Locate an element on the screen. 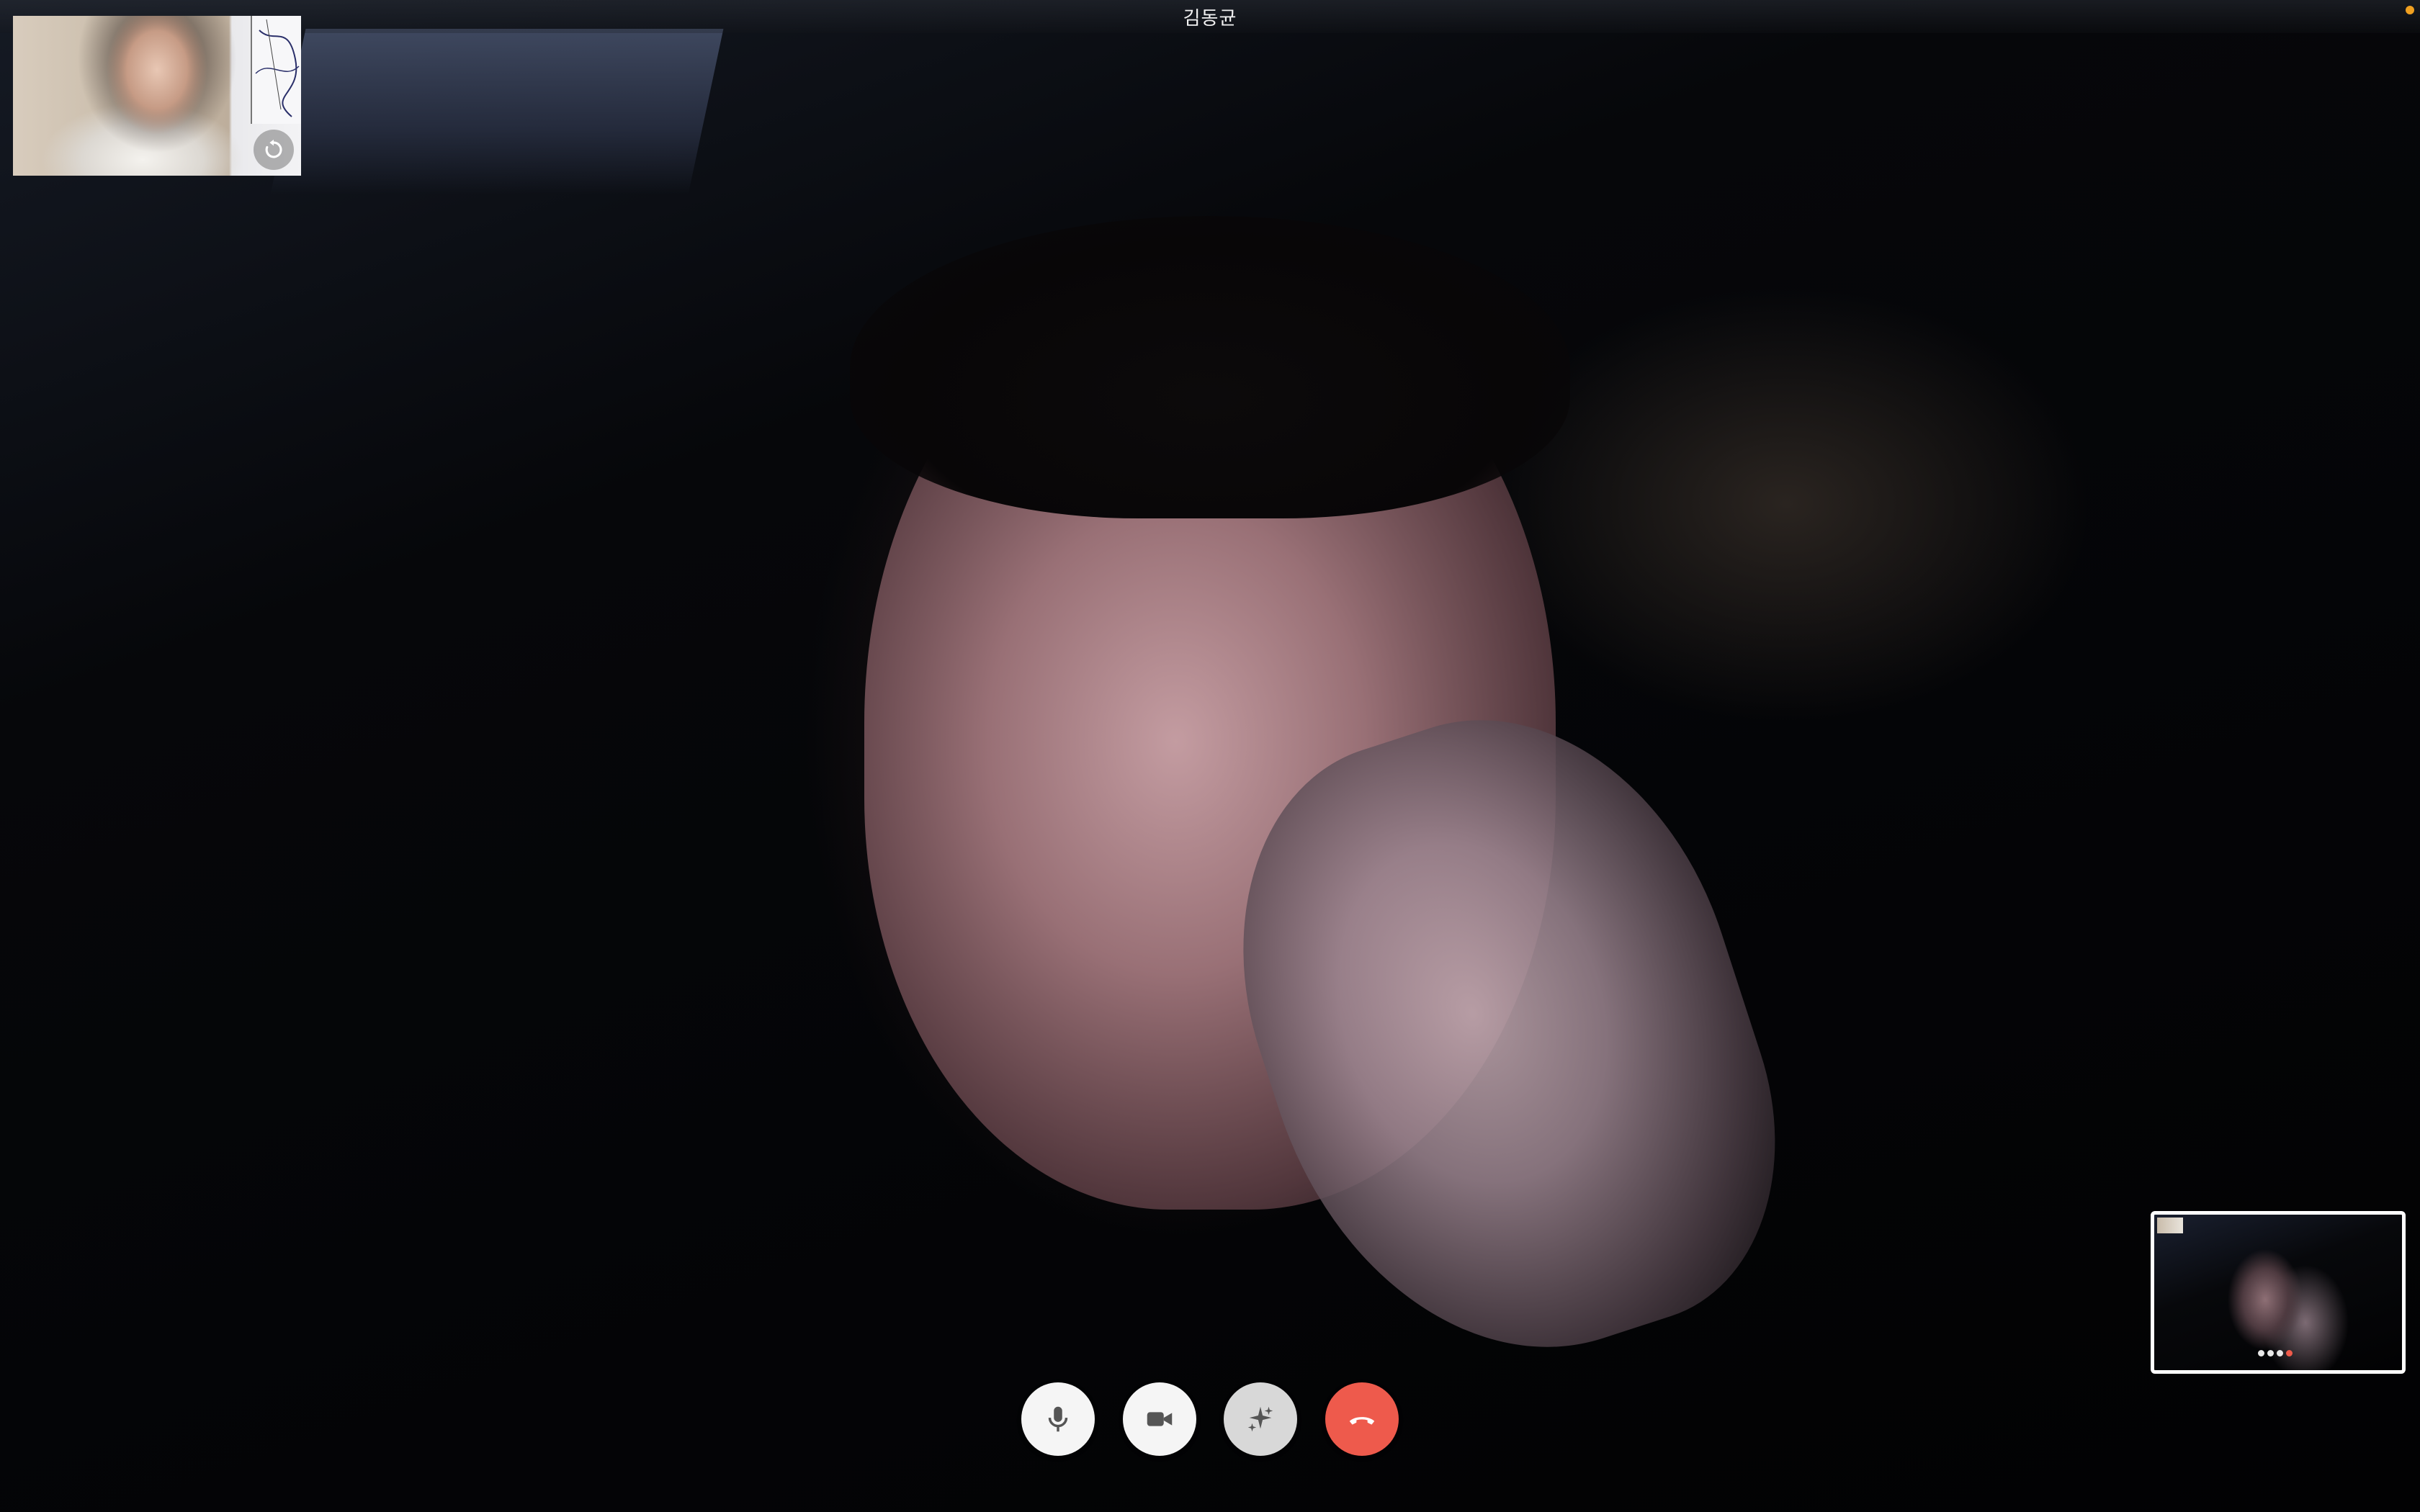  sparkles-icon is located at coordinates (1260, 1419).